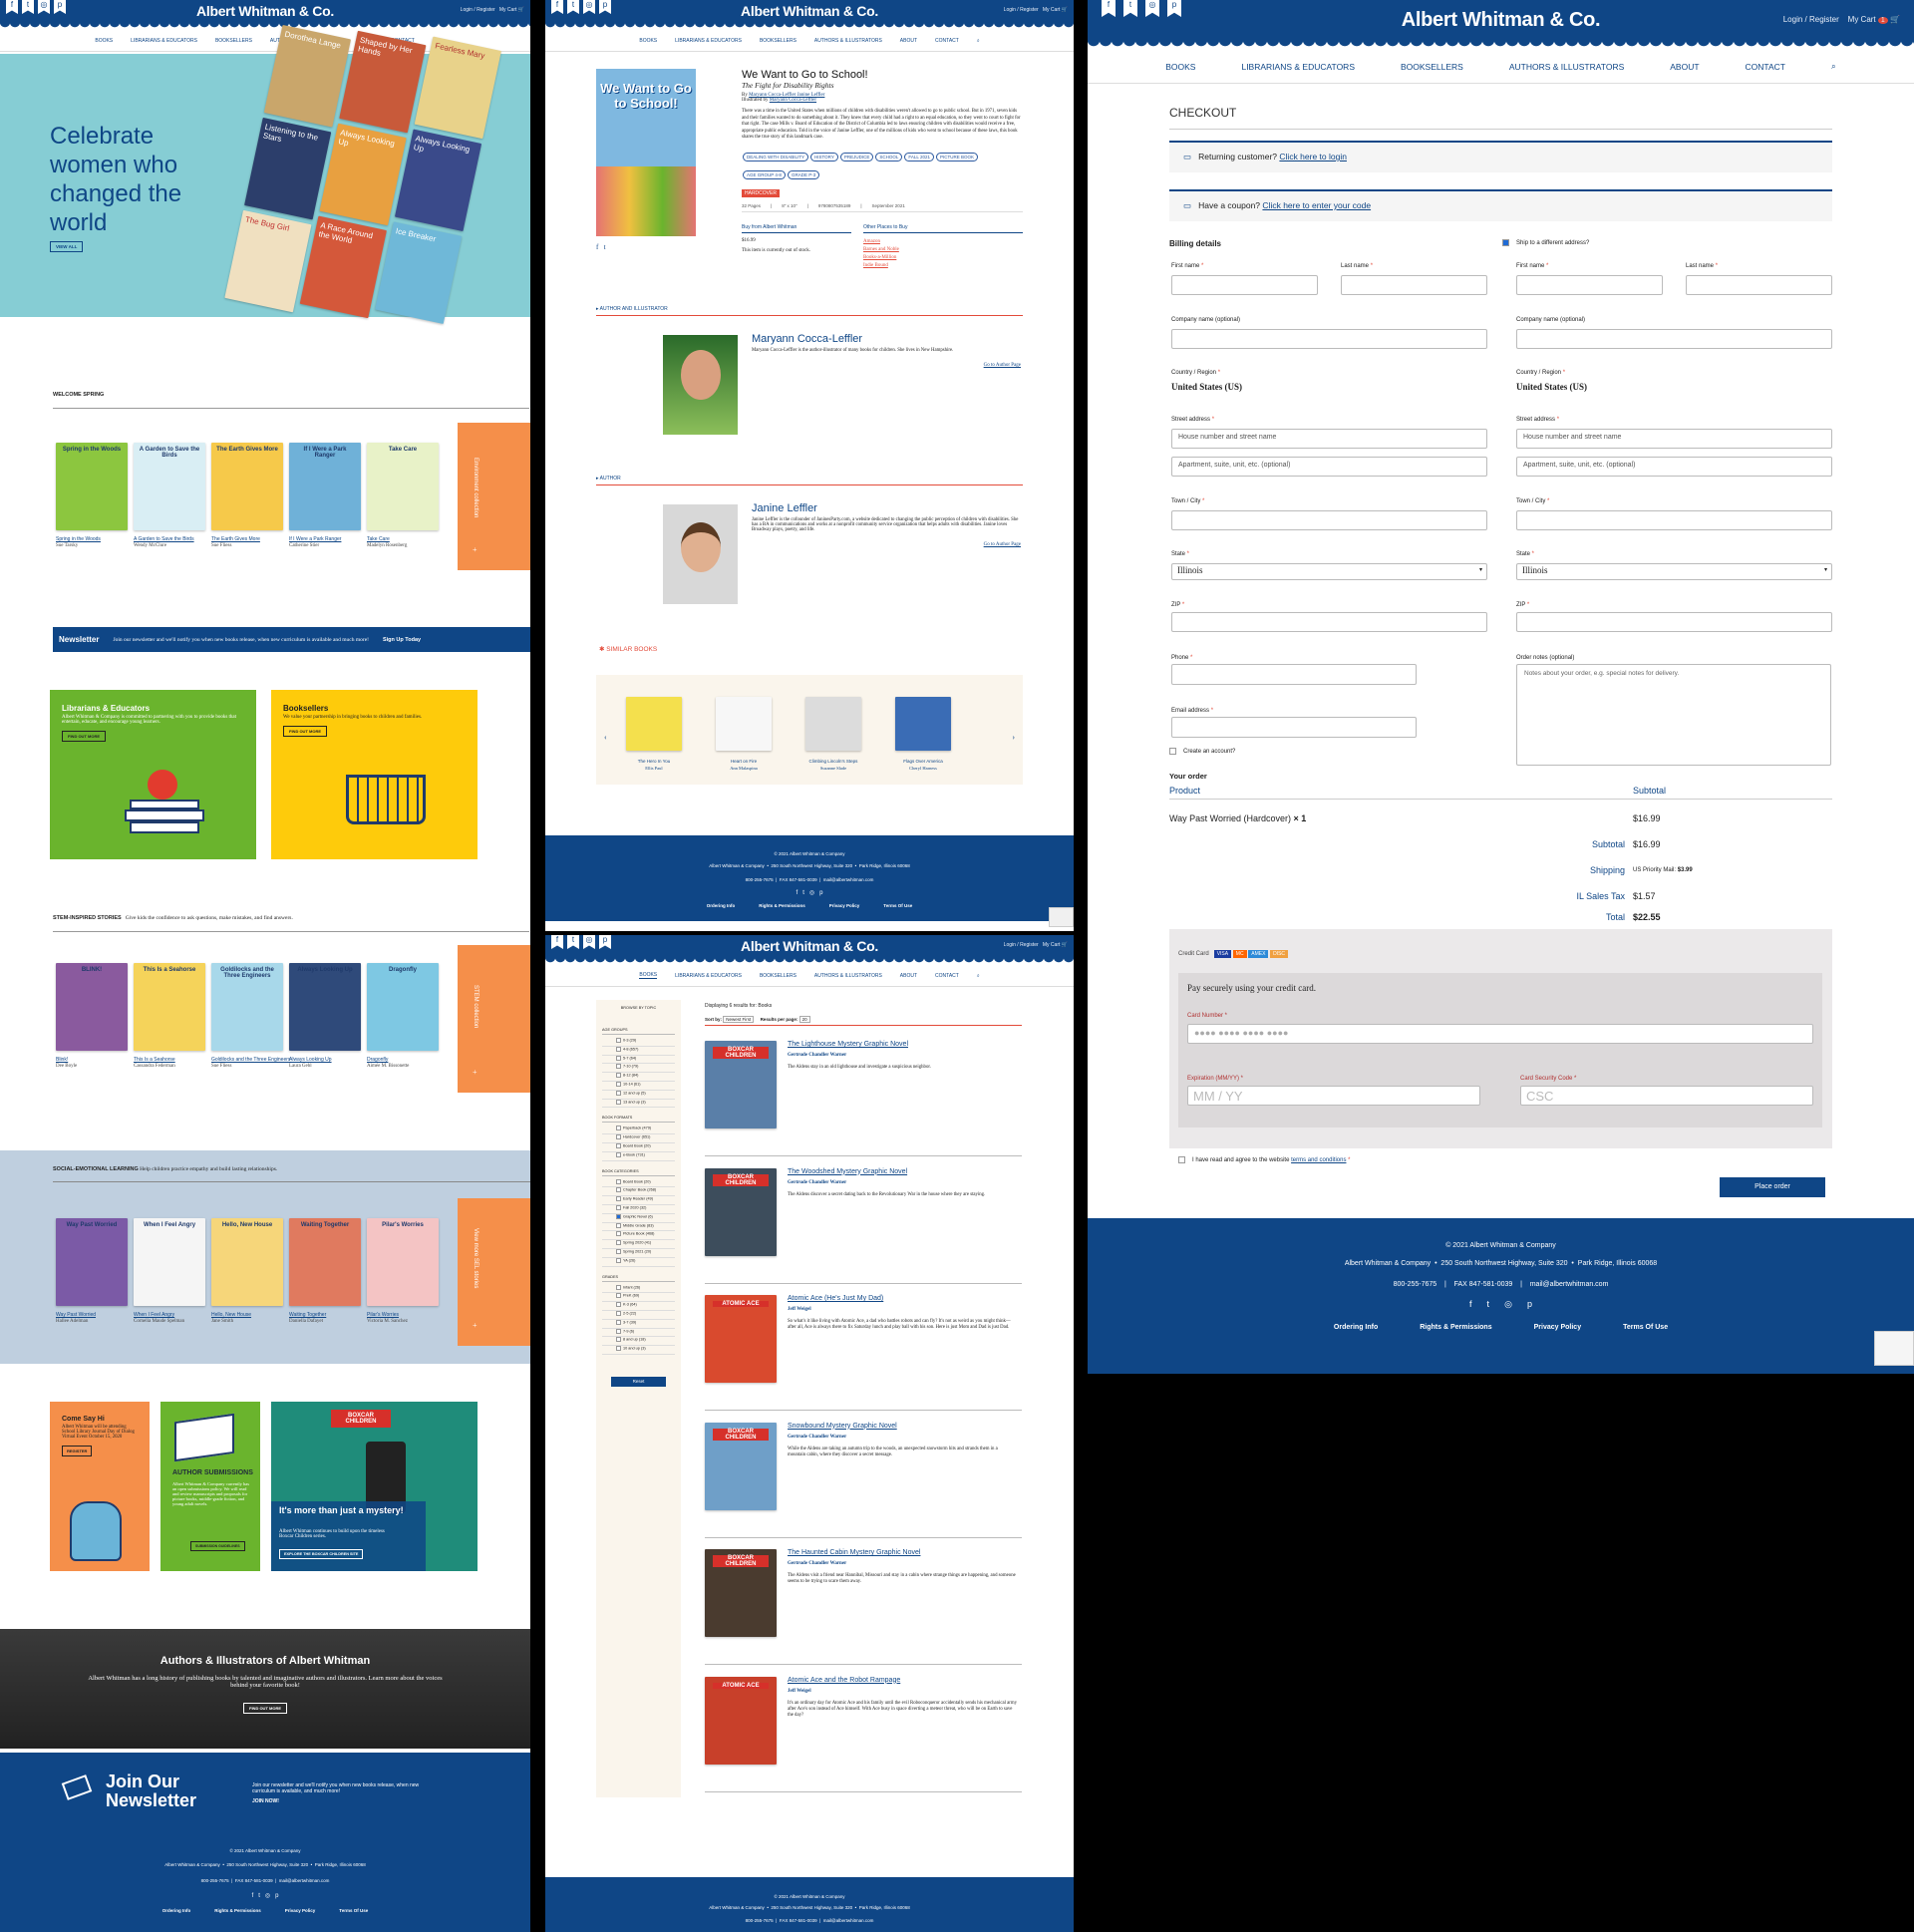 The width and height of the screenshot is (1914, 1932). Describe the element at coordinates (315, 539) in the screenshot. I see `book-title-link: If I Were a Park Ranger` at that location.